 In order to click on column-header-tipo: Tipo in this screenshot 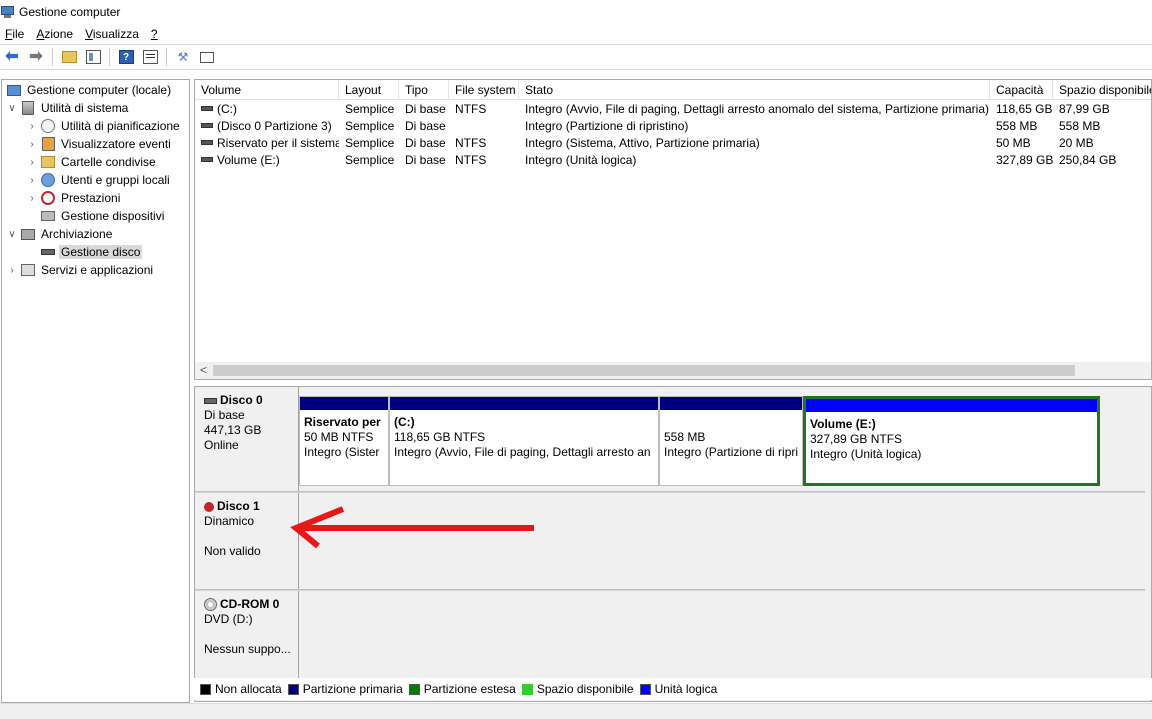, I will do `click(424, 90)`.